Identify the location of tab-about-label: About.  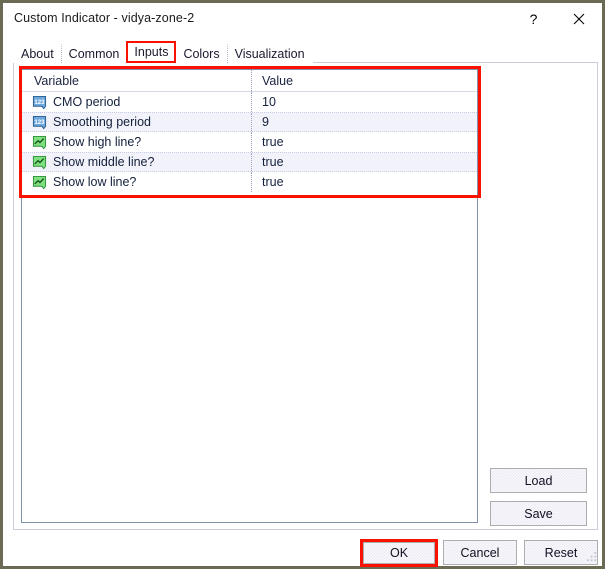
(37, 54).